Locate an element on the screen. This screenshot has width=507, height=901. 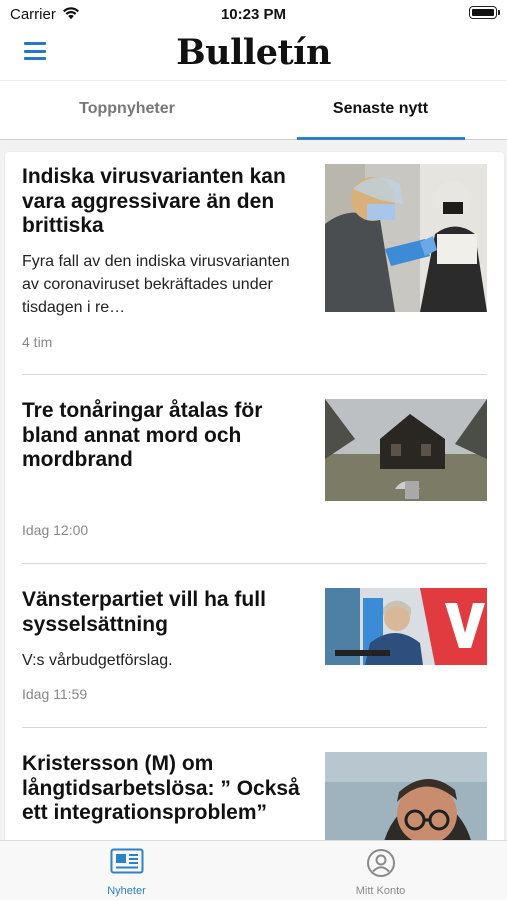
navigation-bar: Bulletín is located at coordinates (253, 54).